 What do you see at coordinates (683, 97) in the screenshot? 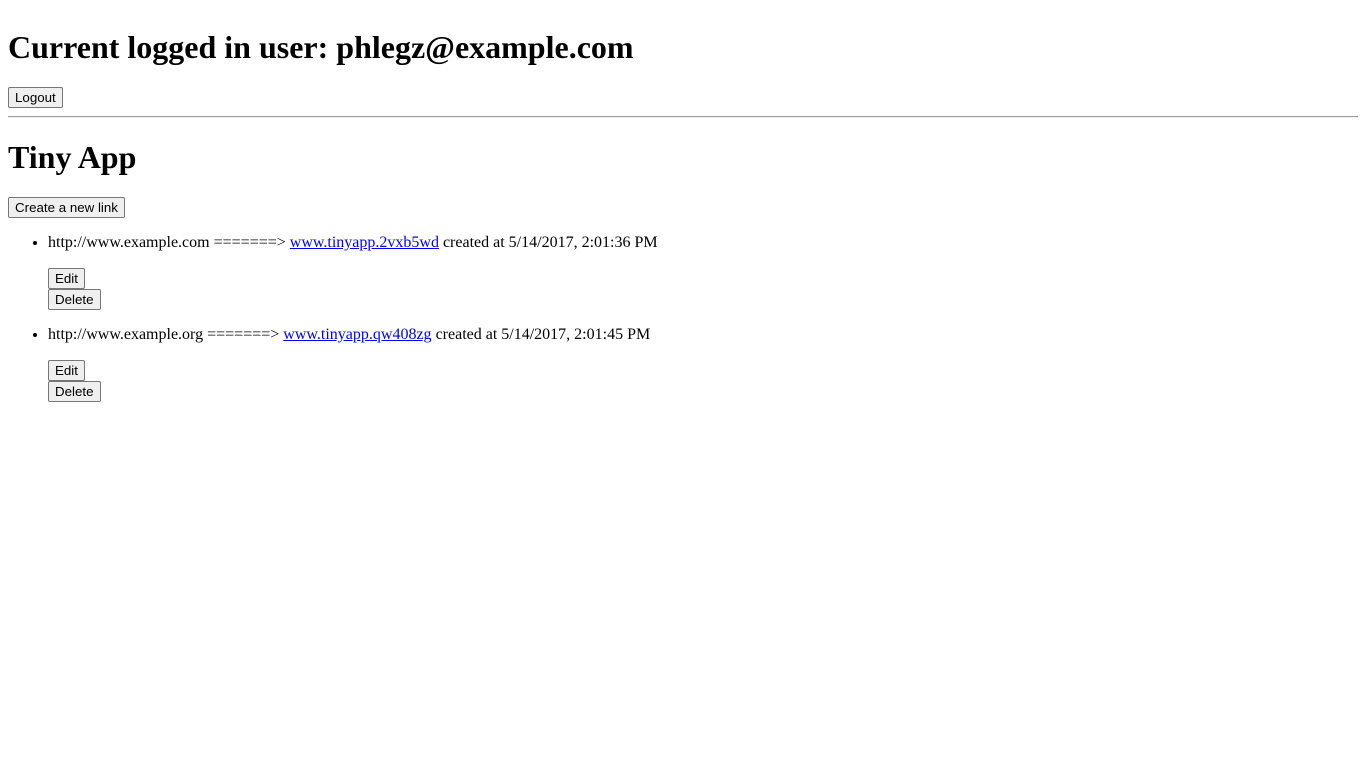
I see `logout-form: Logout` at bounding box center [683, 97].